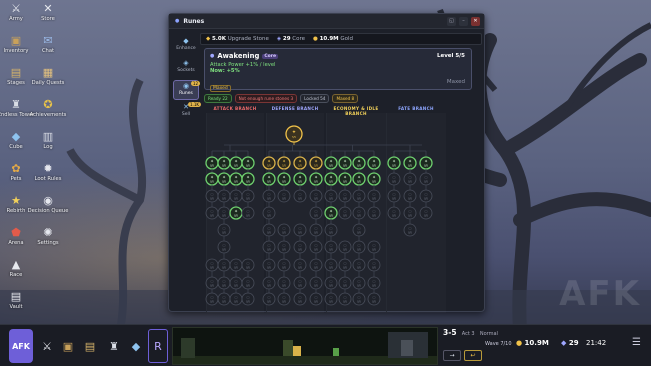  I want to click on menu-icon: ☰, so click(636, 342).